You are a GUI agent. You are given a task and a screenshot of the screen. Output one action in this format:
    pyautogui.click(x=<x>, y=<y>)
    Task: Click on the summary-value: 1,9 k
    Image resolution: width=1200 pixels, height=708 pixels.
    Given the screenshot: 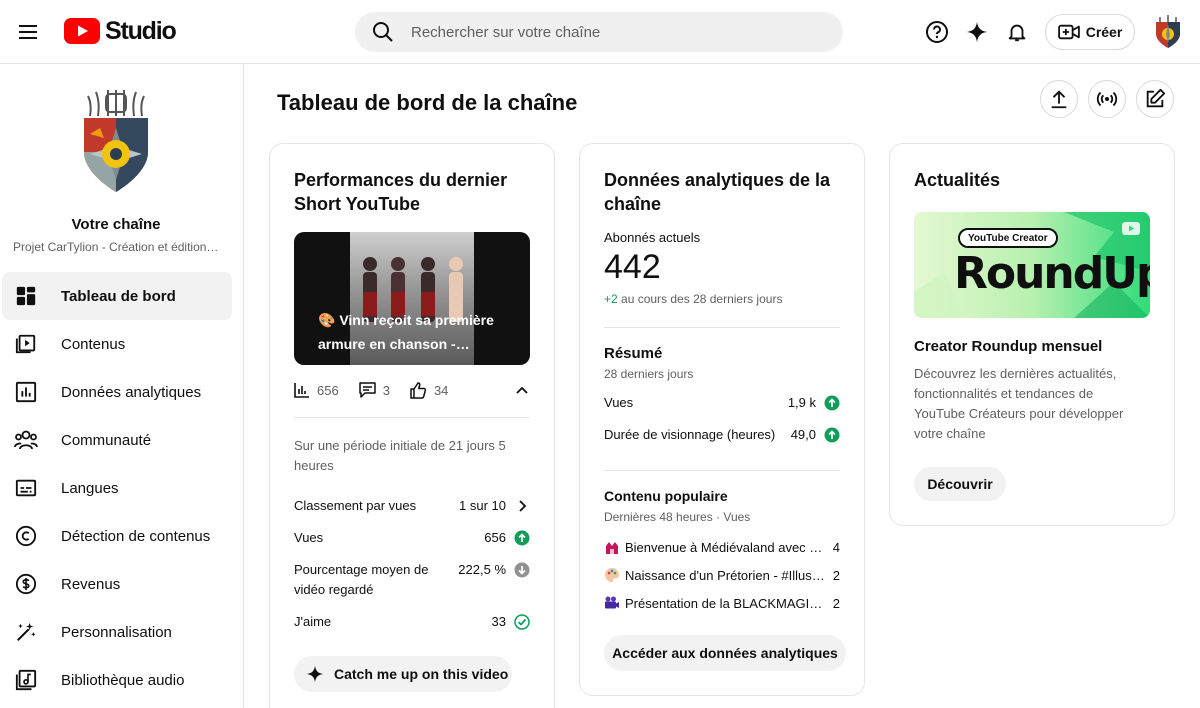 What is the action you would take?
    pyautogui.click(x=801, y=402)
    